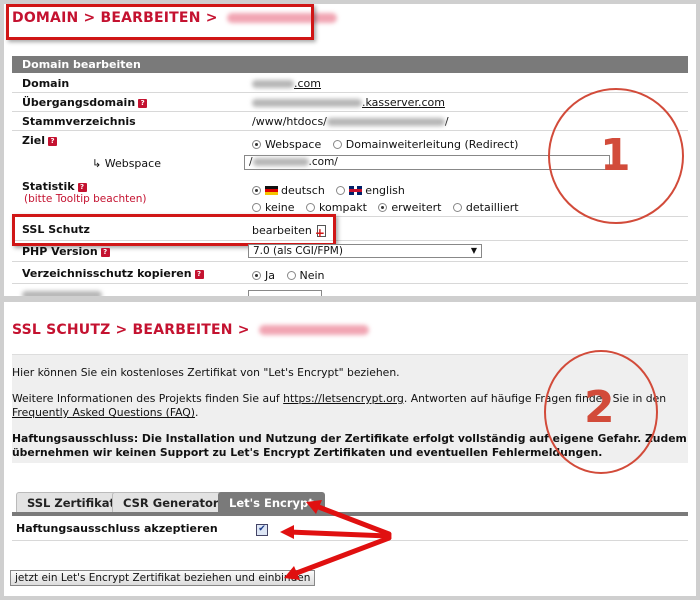 The image size is (700, 600). Describe the element at coordinates (352, 520) in the screenshot. I see `arrow-to-tab` at that location.